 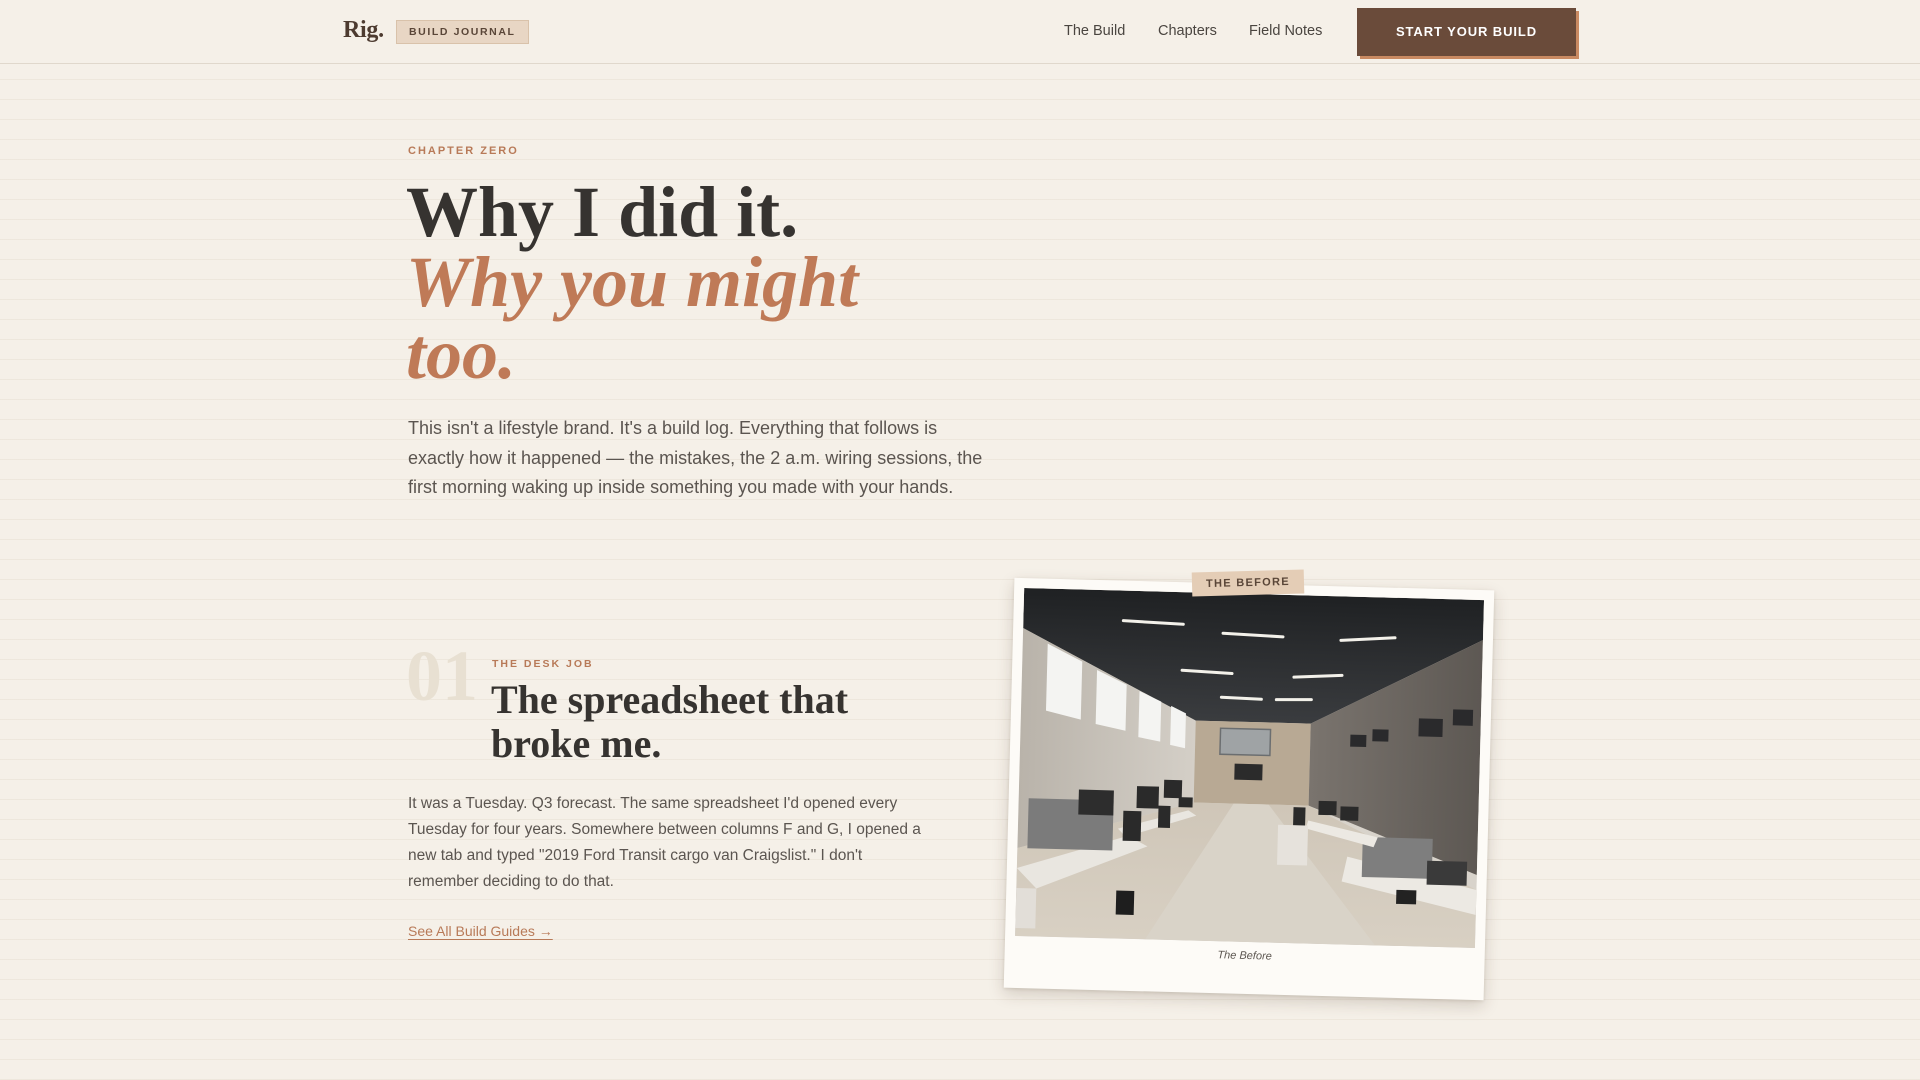 What do you see at coordinates (442, 676) in the screenshot?
I see `section-number: 01` at bounding box center [442, 676].